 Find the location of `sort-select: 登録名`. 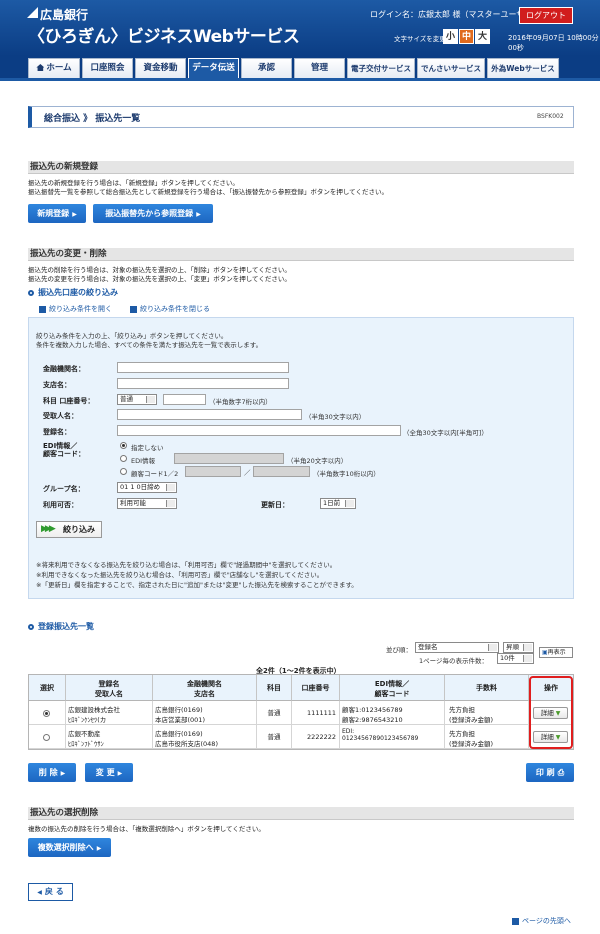

sort-select: 登録名 is located at coordinates (457, 647).